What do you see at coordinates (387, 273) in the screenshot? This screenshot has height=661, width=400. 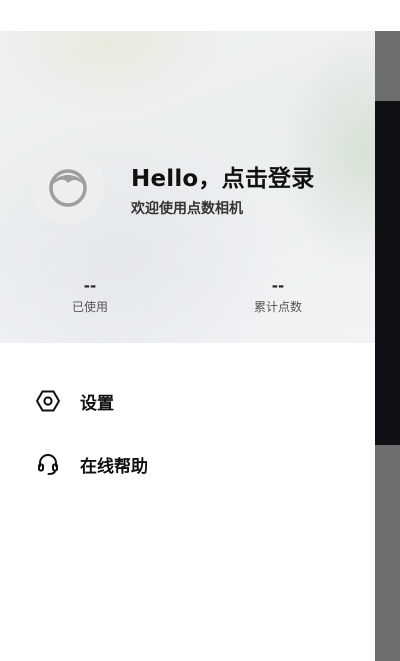 I see `background-content-block` at bounding box center [387, 273].